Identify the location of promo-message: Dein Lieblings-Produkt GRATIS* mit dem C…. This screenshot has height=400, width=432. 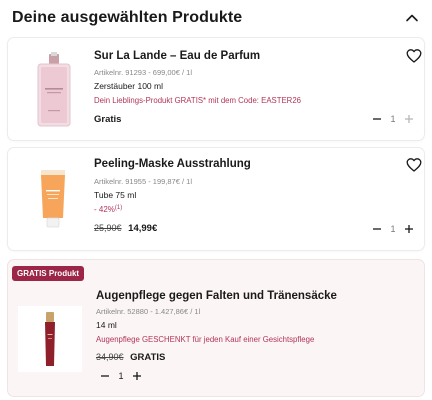
(197, 100).